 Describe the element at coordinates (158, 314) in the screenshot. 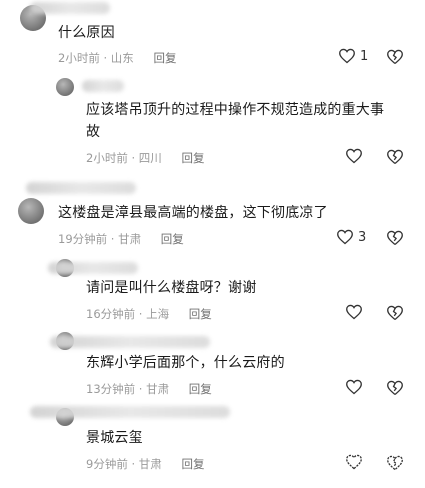

I see `comment-location: 上海` at that location.